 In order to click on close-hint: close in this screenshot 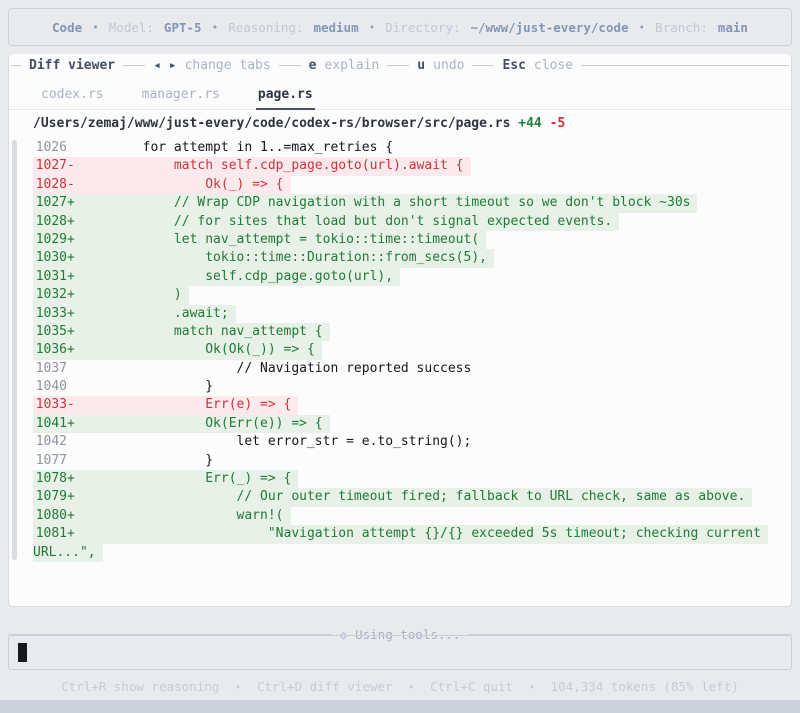, I will do `click(553, 65)`.